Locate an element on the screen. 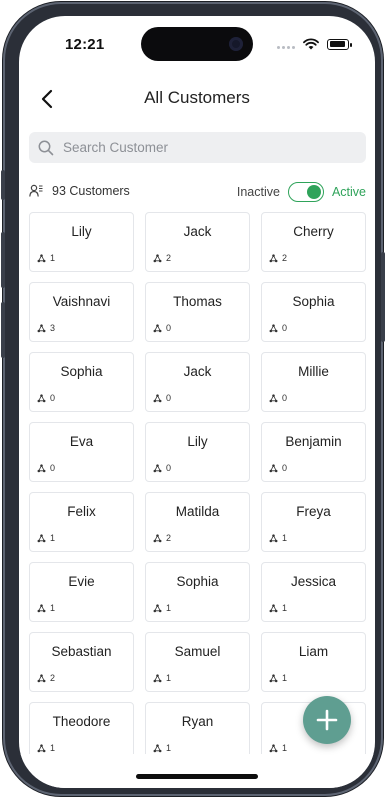  customer-card: Vaishnavi 3 is located at coordinates (81, 312).